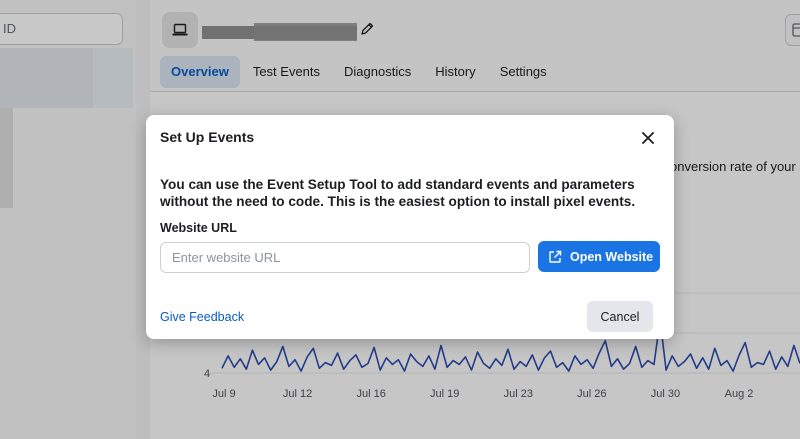  I want to click on external-link-icon, so click(555, 257).